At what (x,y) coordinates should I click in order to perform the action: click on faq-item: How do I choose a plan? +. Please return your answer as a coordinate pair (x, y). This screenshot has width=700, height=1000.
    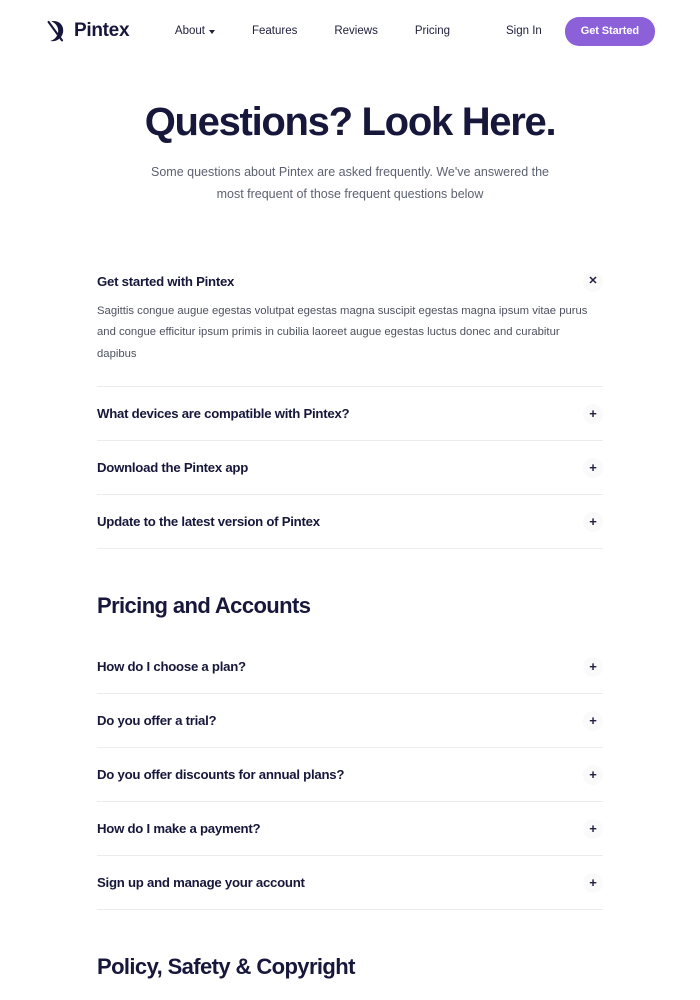
    Looking at the image, I should click on (350, 667).